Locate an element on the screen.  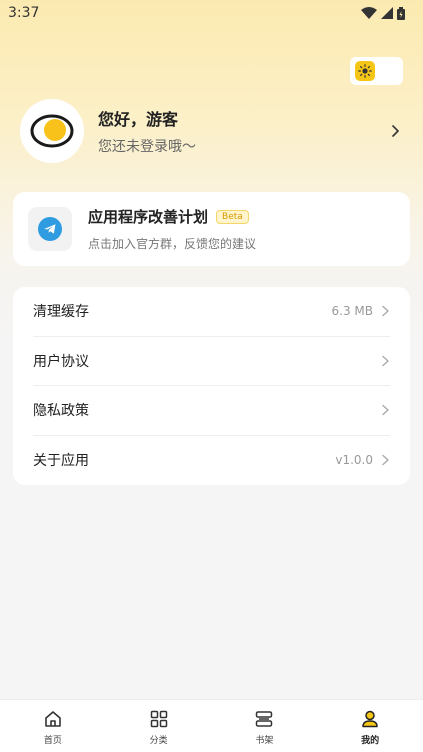
theme-toggle is located at coordinates (376, 71).